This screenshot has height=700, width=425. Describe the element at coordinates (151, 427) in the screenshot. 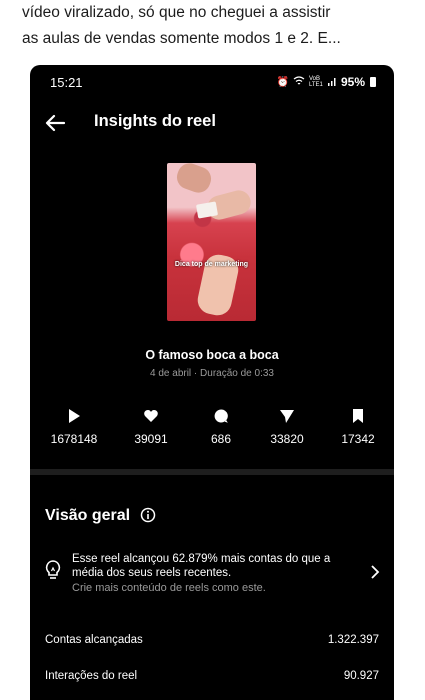

I see `stat-likes: 39091` at that location.